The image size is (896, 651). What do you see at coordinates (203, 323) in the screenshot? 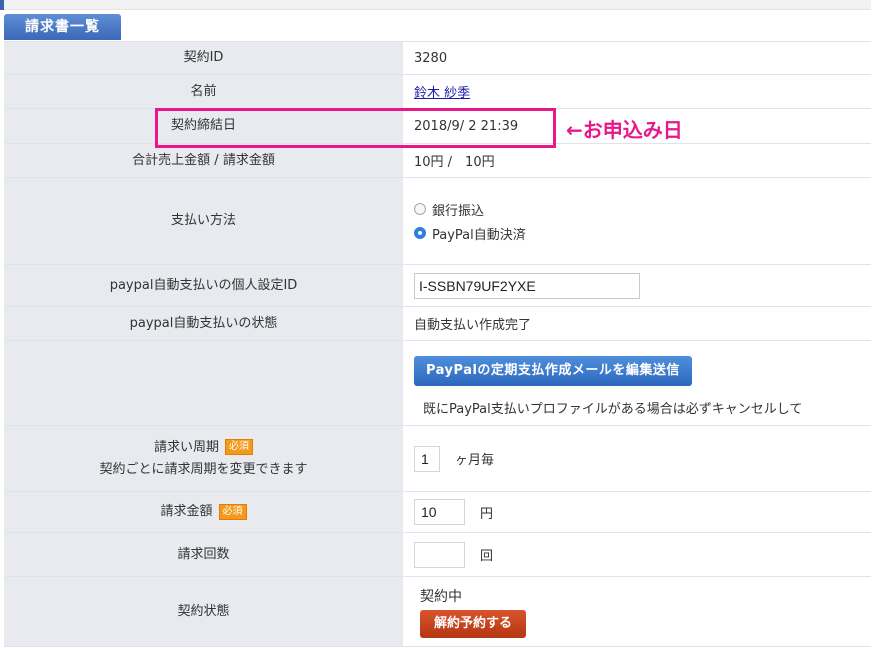
I see `paypal-status-label: paypal自動支払いの状態` at bounding box center [203, 323].